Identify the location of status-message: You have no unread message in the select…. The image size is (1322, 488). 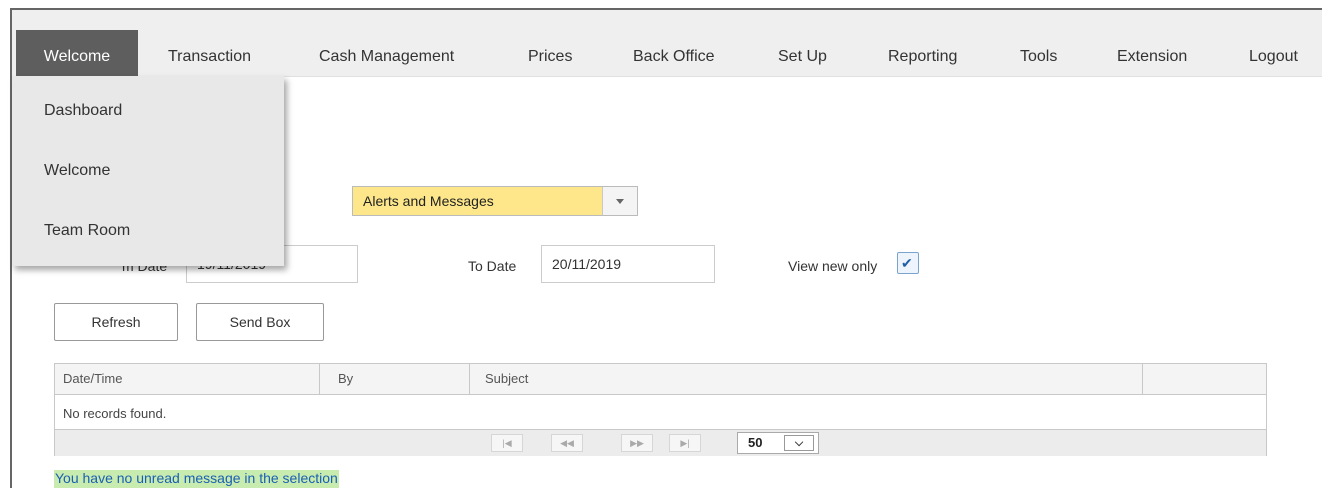
(196, 479).